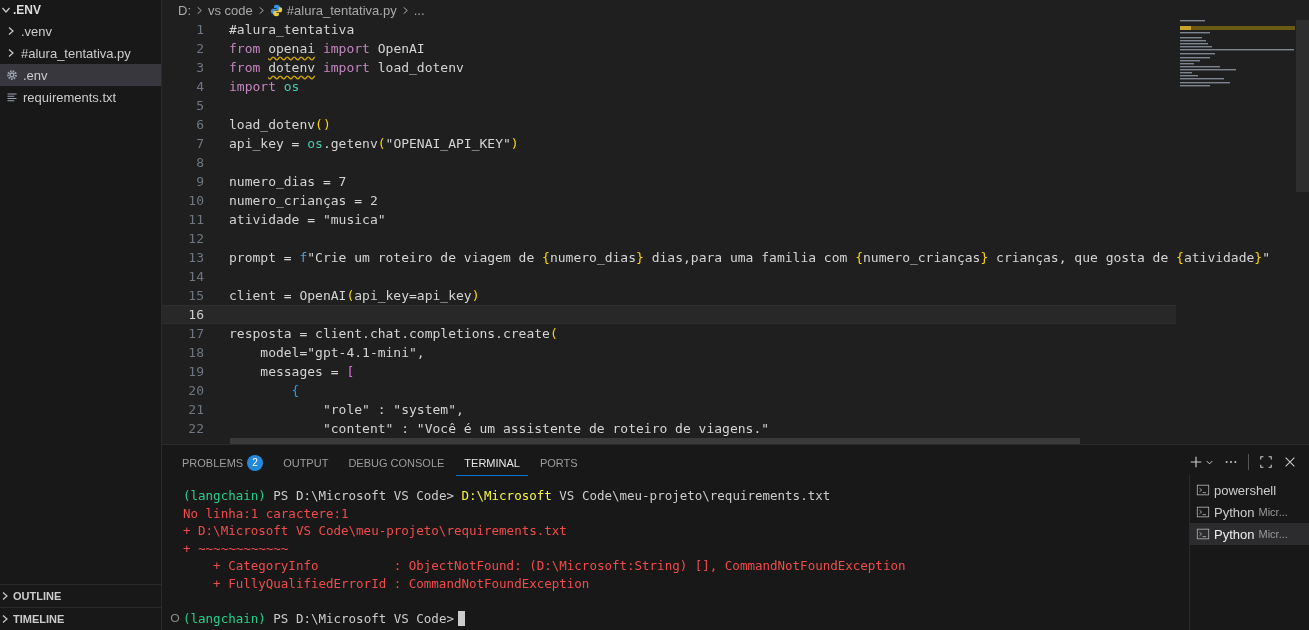 This screenshot has width=1309, height=630. Describe the element at coordinates (175, 618) in the screenshot. I see `circle-icon` at that location.